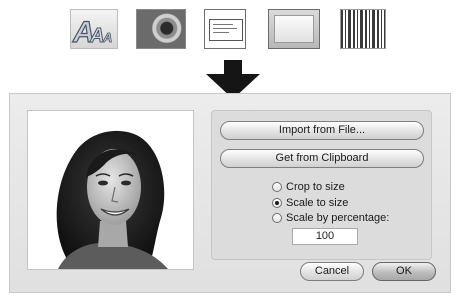 The width and height of the screenshot is (458, 306). I want to click on scale-by-percentage-label: Scale by percentage:, so click(338, 218).